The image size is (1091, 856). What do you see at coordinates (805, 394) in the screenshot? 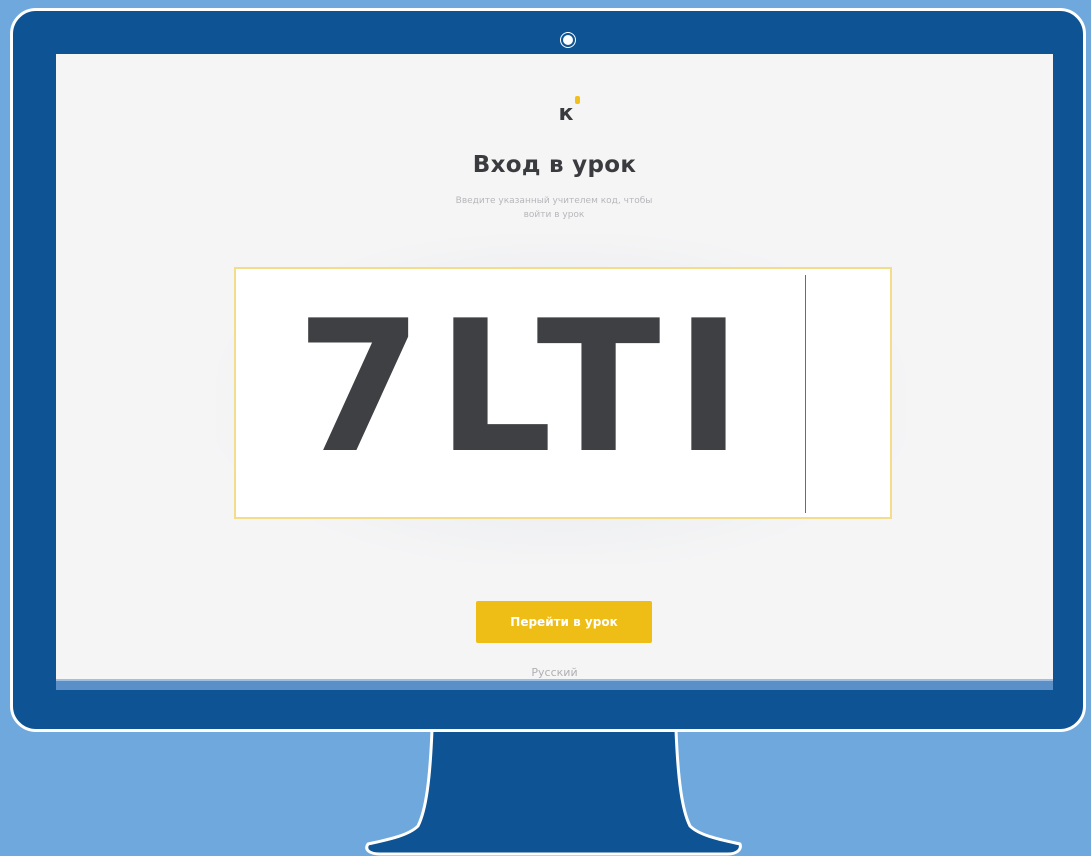
I see `text-caret` at bounding box center [805, 394].